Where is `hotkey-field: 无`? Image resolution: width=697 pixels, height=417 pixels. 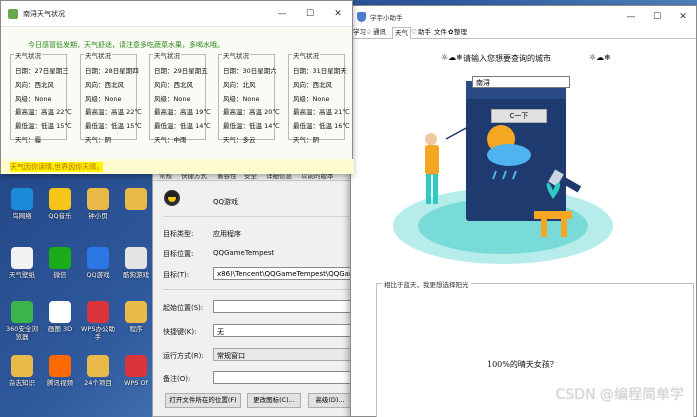
hotkey-field: 无 is located at coordinates (283, 330).